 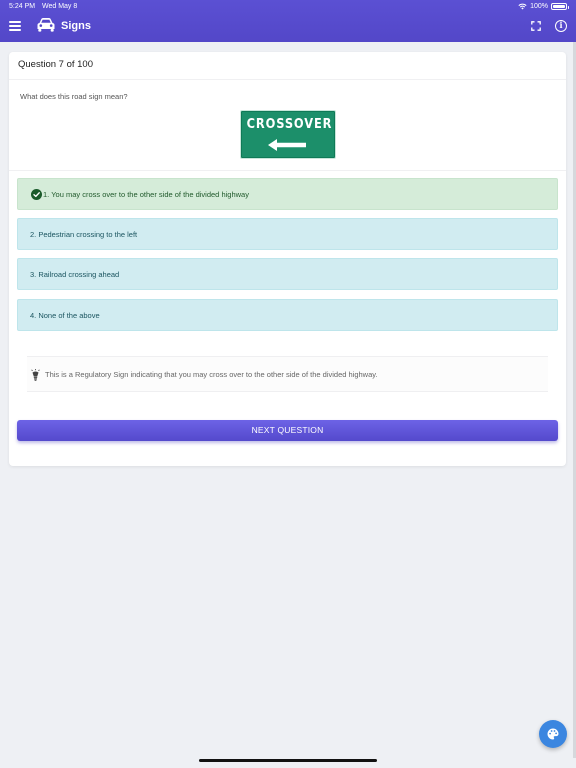 What do you see at coordinates (36, 194) in the screenshot?
I see `check-circle-icon` at bounding box center [36, 194].